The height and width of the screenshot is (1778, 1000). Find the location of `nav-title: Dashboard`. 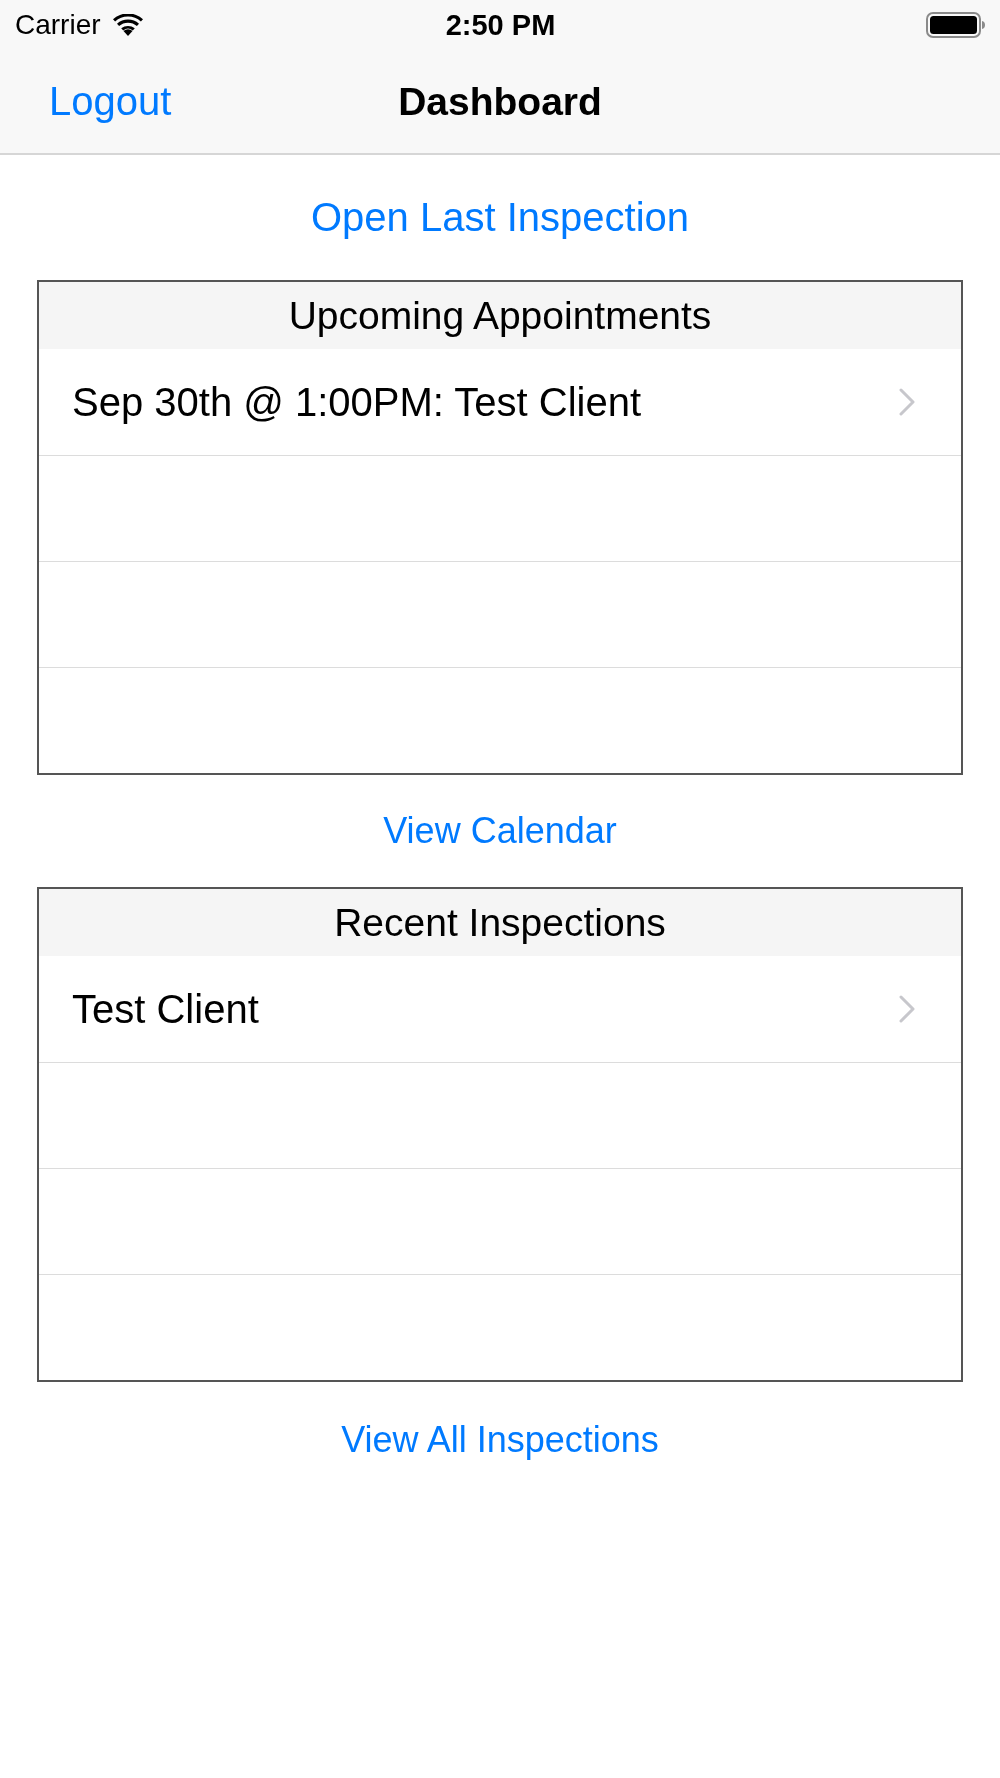

nav-title: Dashboard is located at coordinates (500, 101).